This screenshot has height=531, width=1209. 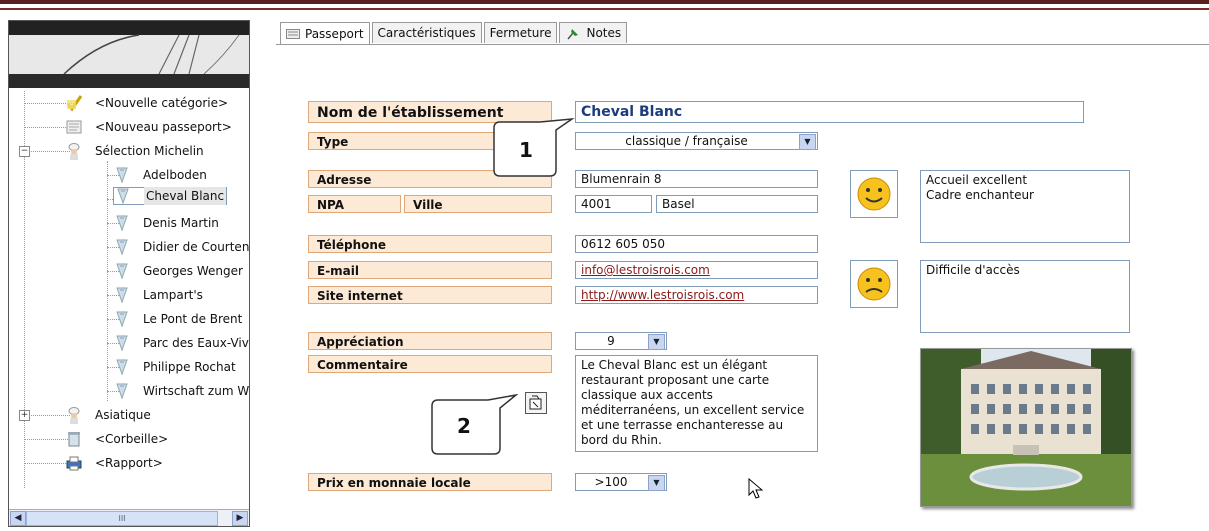 What do you see at coordinates (1025, 206) in the screenshot?
I see `positive-notes-field: Accueil excellent Cadre enchanteur` at bounding box center [1025, 206].